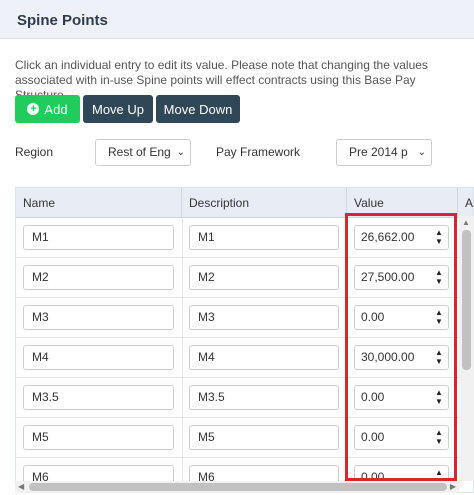 This screenshot has width=474, height=495. What do you see at coordinates (378, 152) in the screenshot?
I see `pay-framework-select-value: Pre 2014 p` at bounding box center [378, 152].